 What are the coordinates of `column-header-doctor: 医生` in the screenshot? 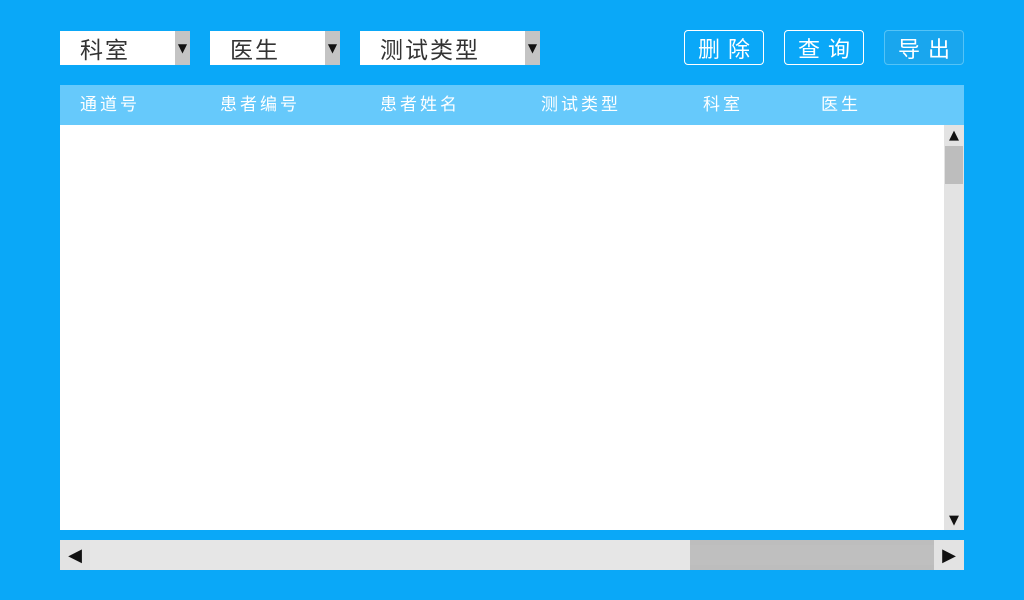 It's located at (841, 105).